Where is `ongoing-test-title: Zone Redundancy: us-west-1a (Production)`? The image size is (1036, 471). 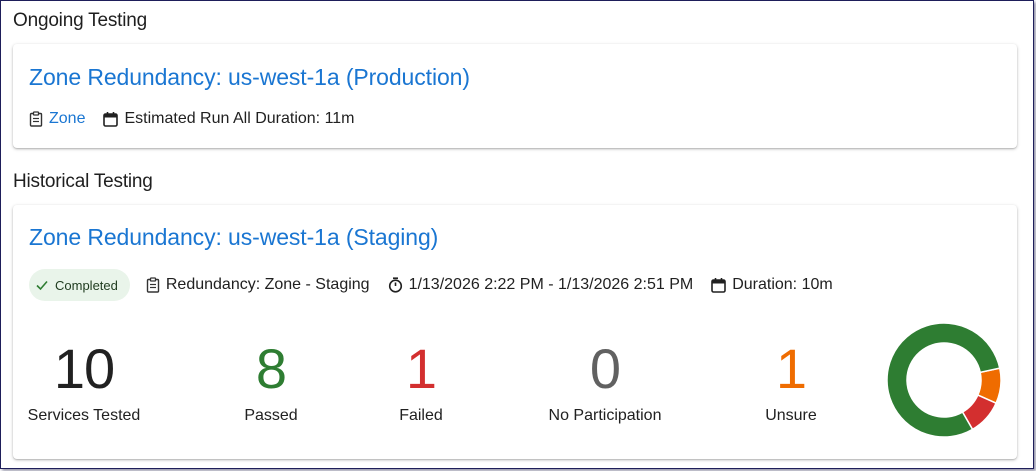 ongoing-test-title: Zone Redundancy: us-west-1a (Production) is located at coordinates (249, 77).